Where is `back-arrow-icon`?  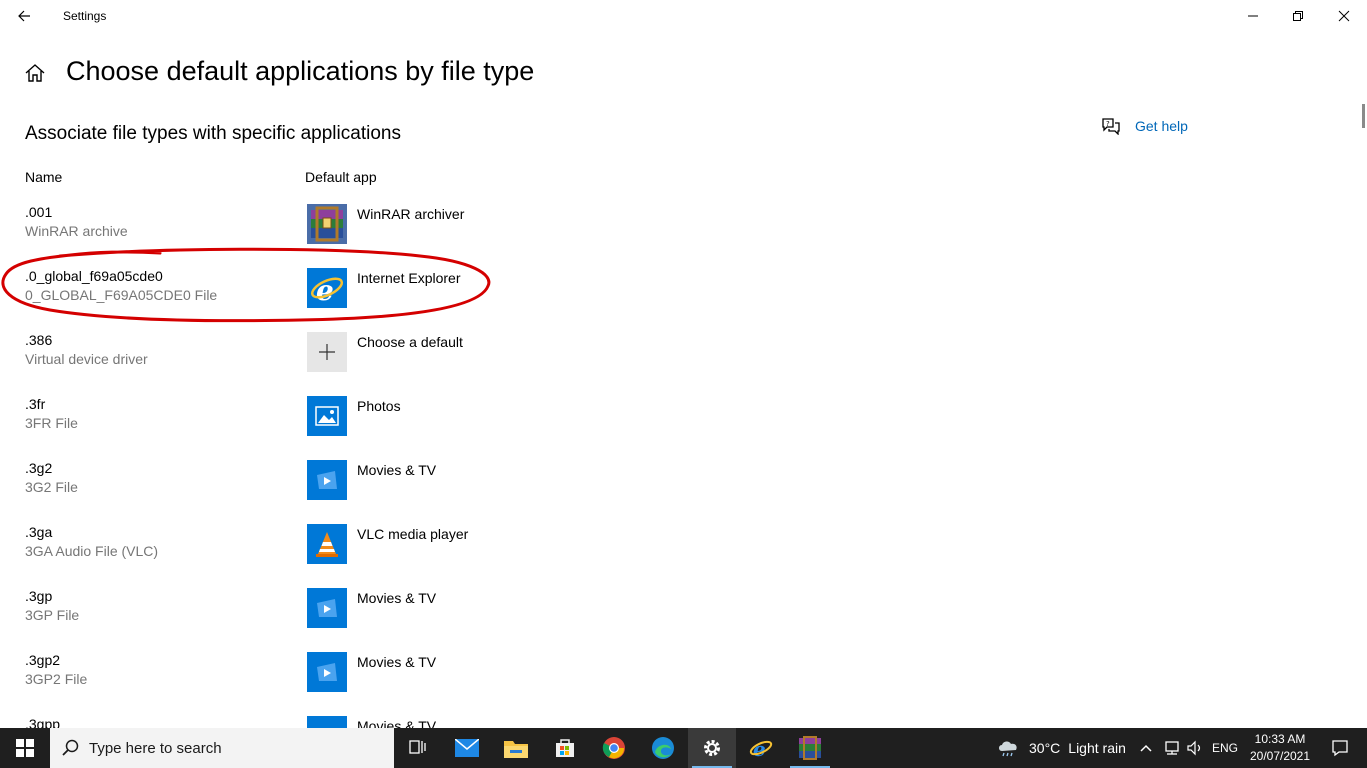 back-arrow-icon is located at coordinates (24, 16).